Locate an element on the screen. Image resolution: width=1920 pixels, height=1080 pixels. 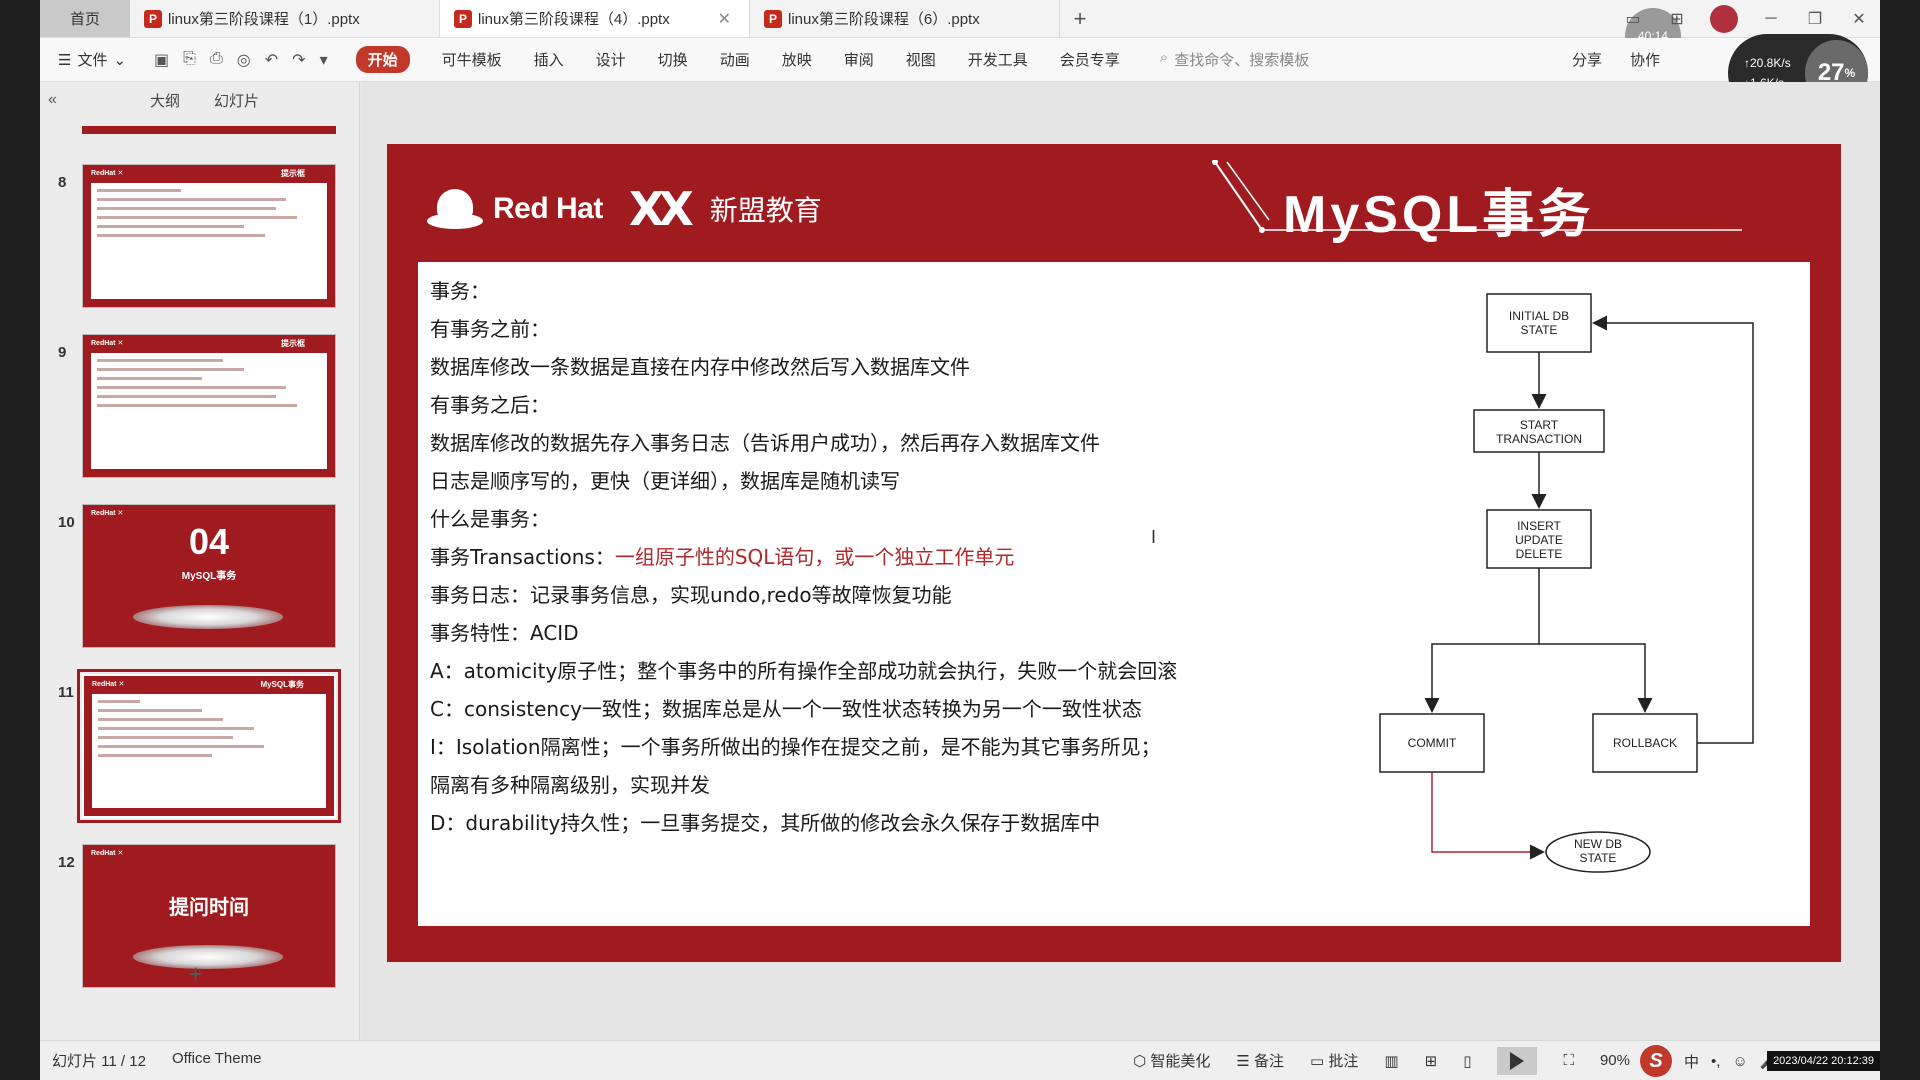
zoom-level: 90% is located at coordinates (1615, 1060).